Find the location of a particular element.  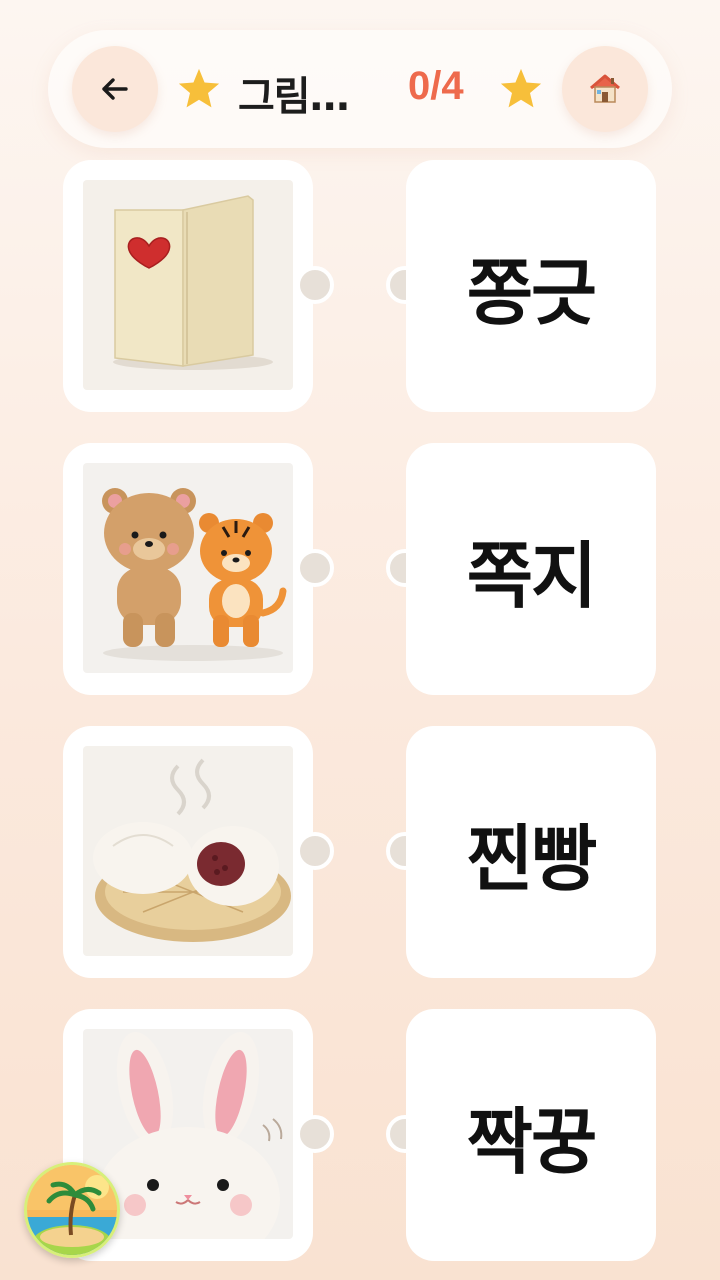

word-card-2: 쪽지 is located at coordinates (531, 569).